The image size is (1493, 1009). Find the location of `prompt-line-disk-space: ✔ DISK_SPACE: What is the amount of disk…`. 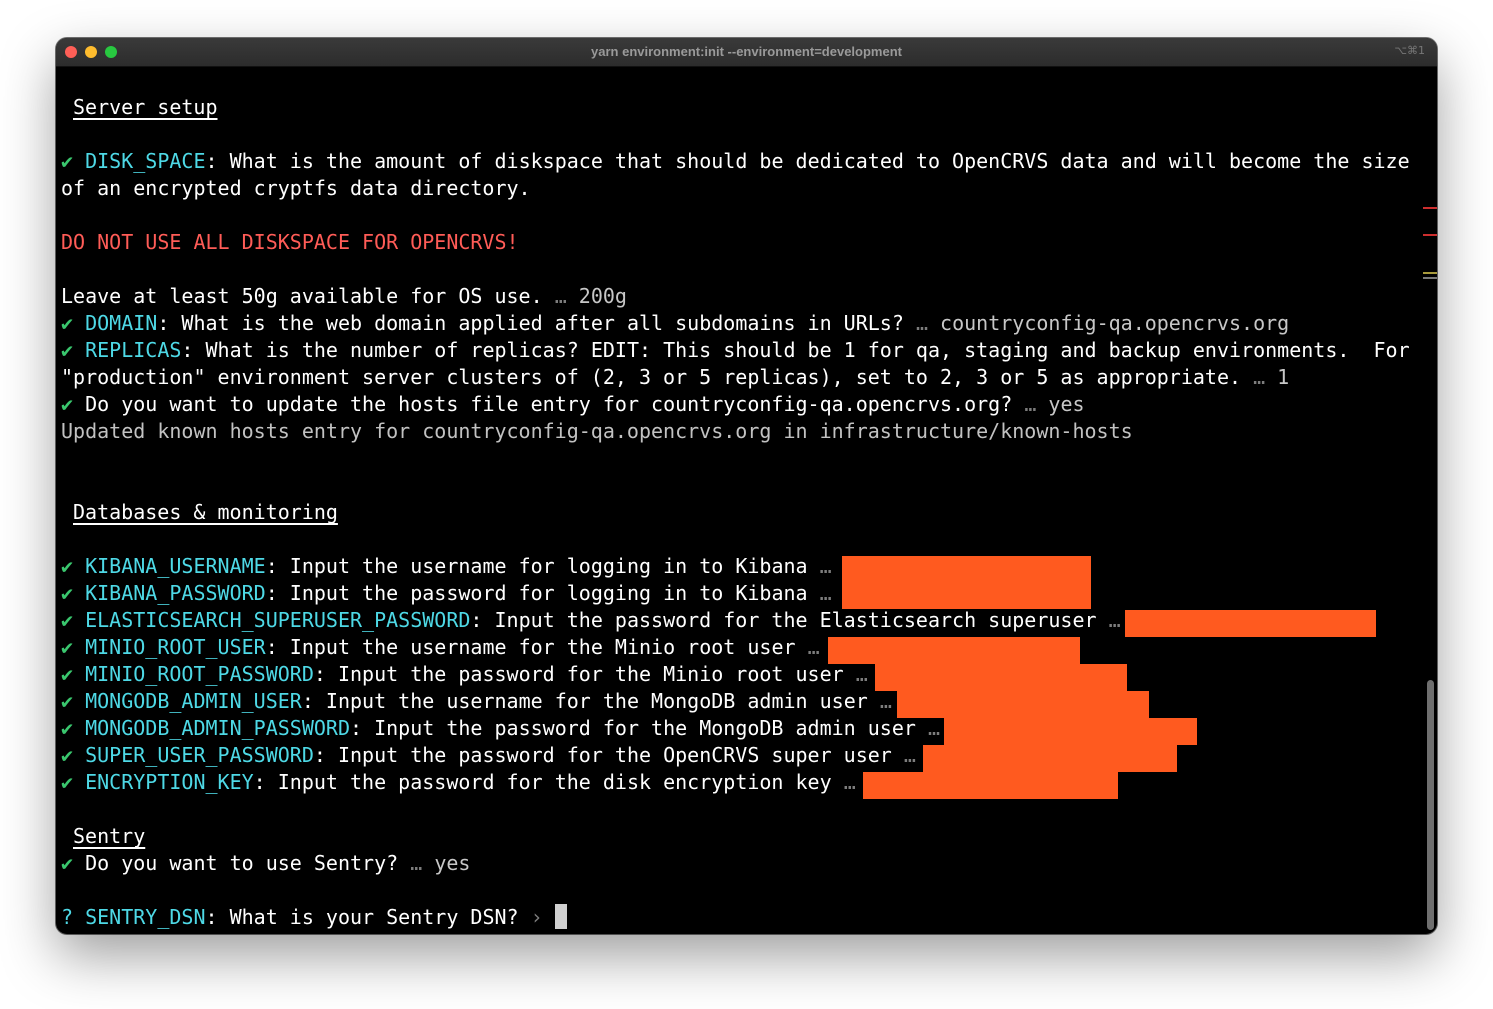

prompt-line-disk-space: ✔ DISK_SPACE: What is the amount of disk… is located at coordinates (735, 161).